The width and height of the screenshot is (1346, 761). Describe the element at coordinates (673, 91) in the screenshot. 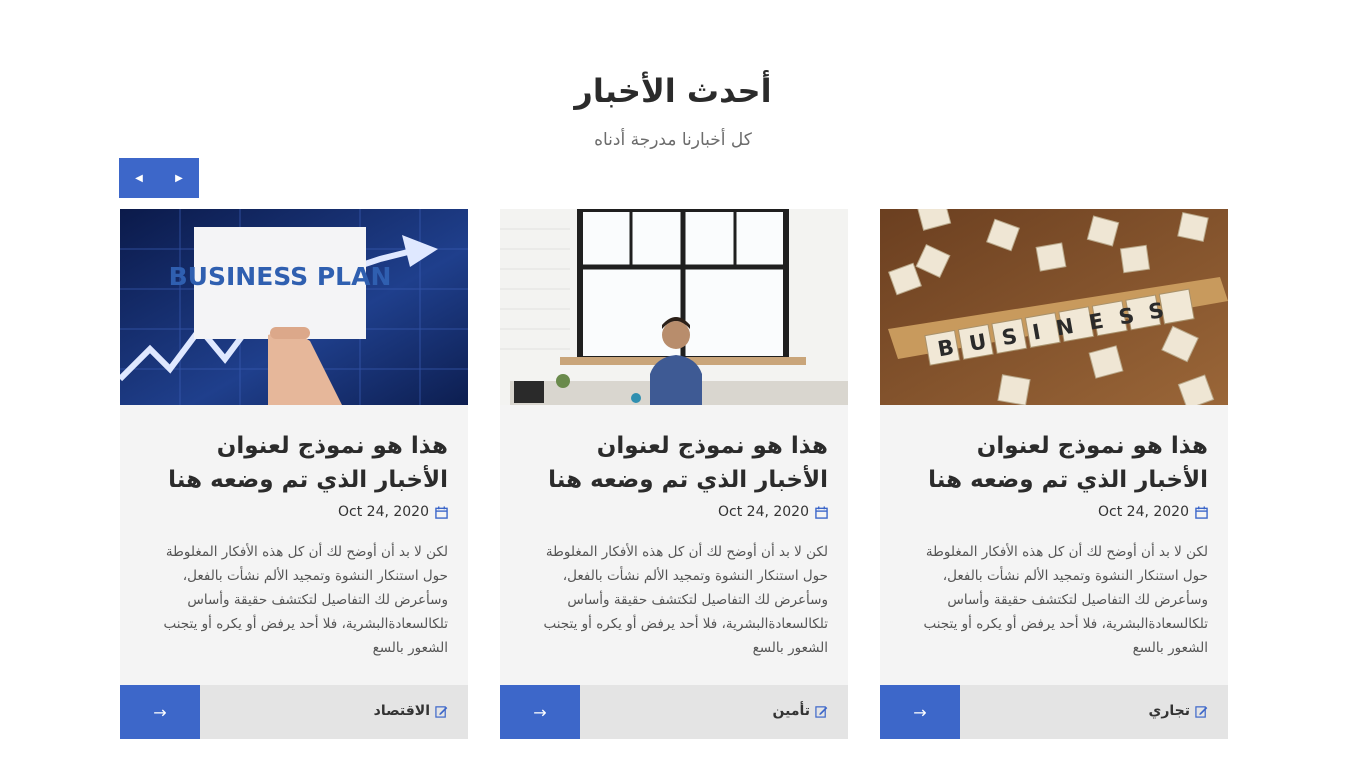

I see `section-title: أحدث الأخبار` at that location.